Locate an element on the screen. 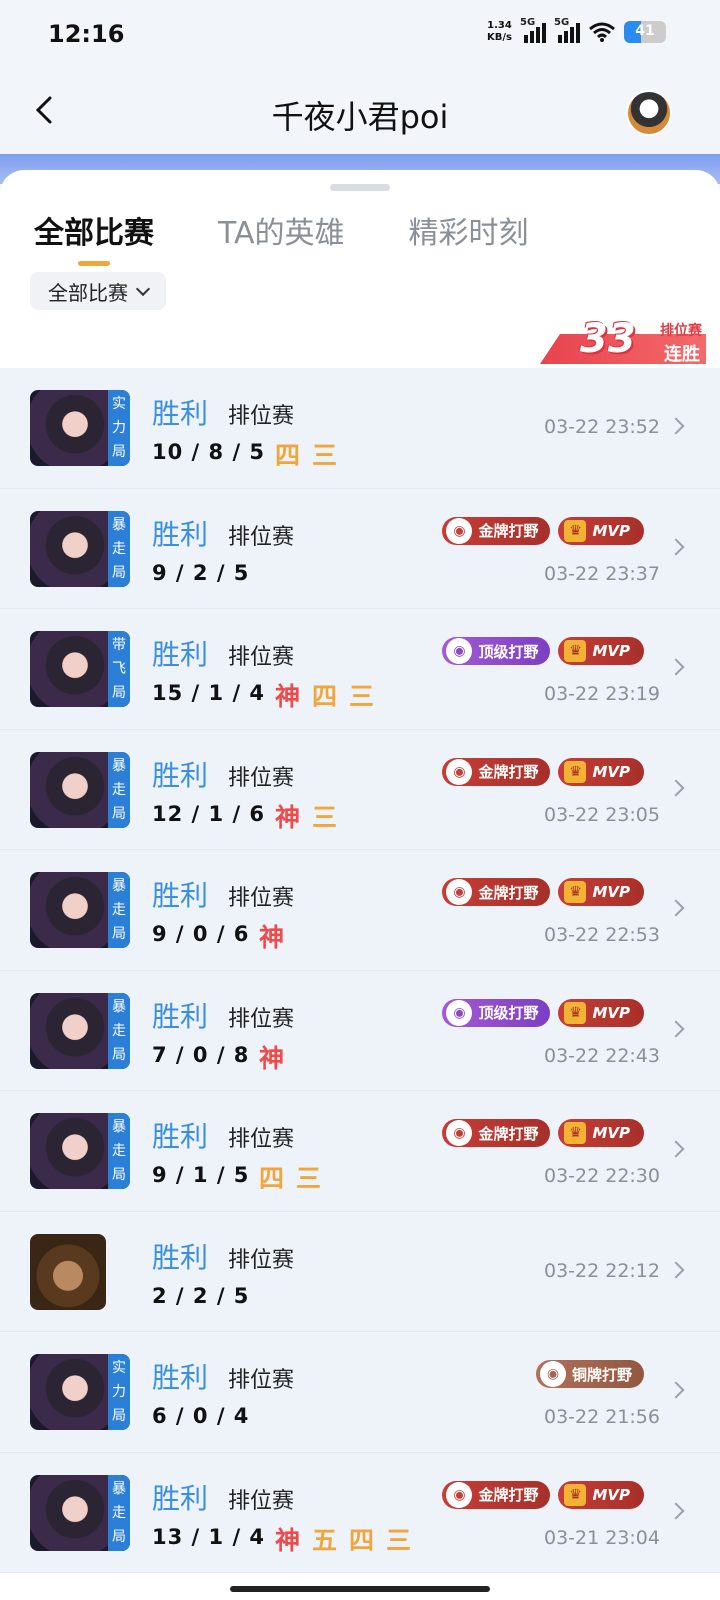 This screenshot has height=1600, width=720. hero-portrait: 带飞局 is located at coordinates (80, 669).